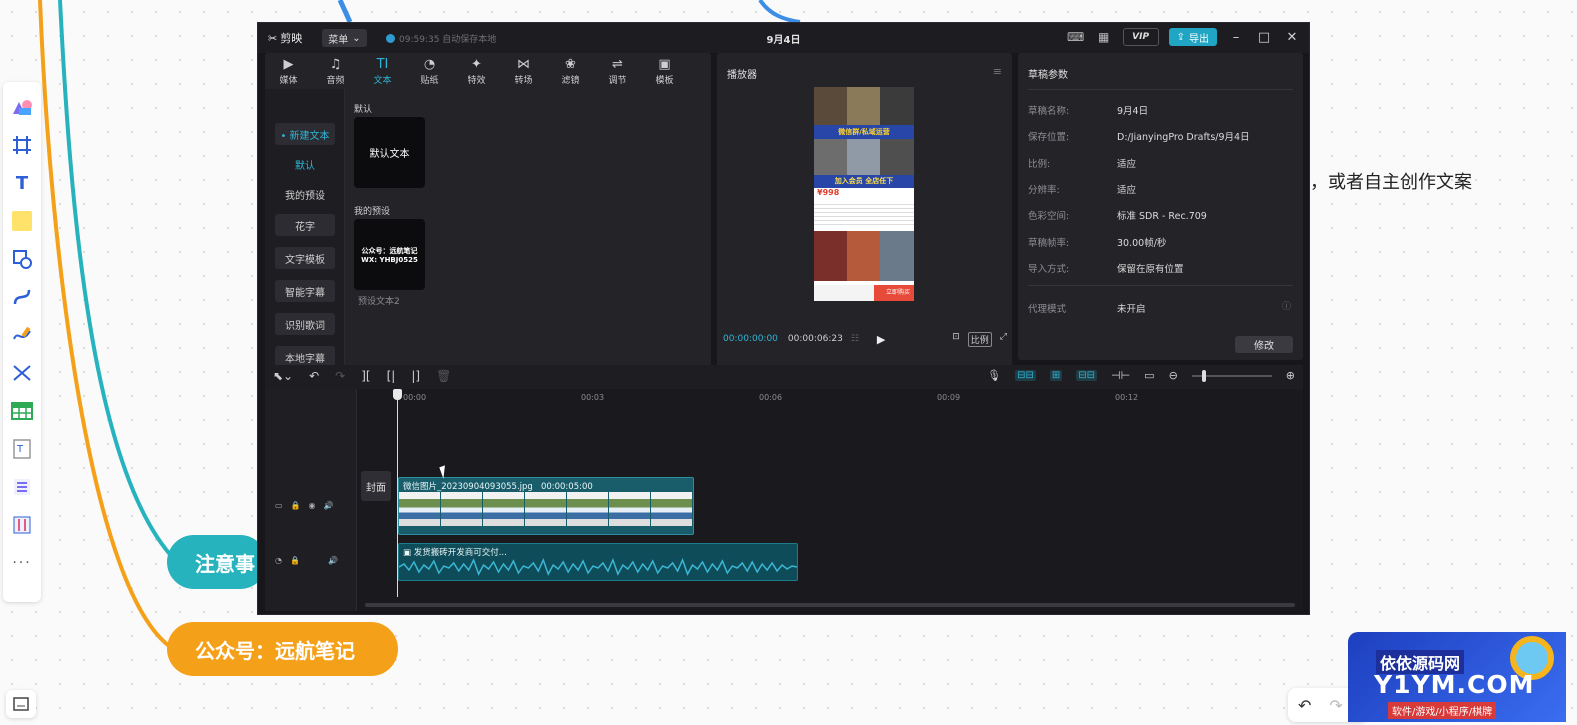  I want to click on doc-icon: T, so click(22, 449).